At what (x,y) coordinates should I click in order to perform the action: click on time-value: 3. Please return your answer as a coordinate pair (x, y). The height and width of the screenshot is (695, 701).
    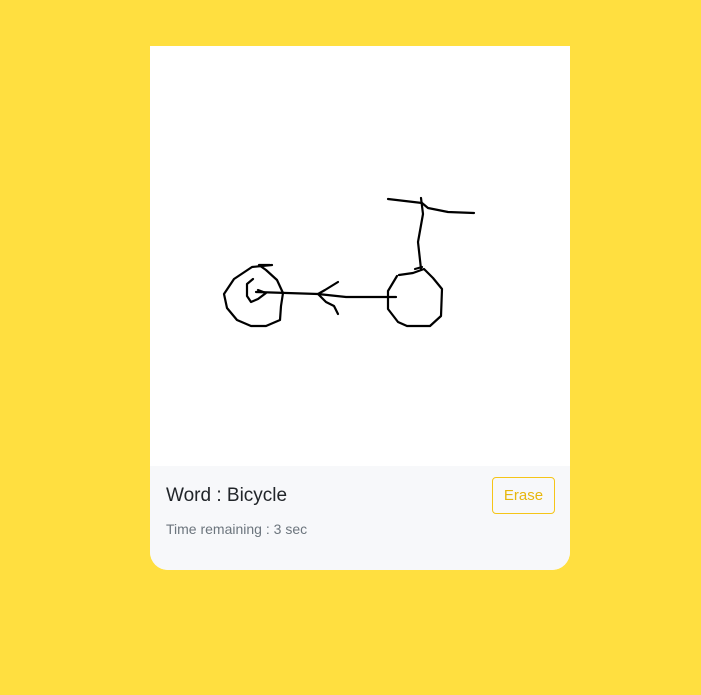
    Looking at the image, I should click on (277, 529).